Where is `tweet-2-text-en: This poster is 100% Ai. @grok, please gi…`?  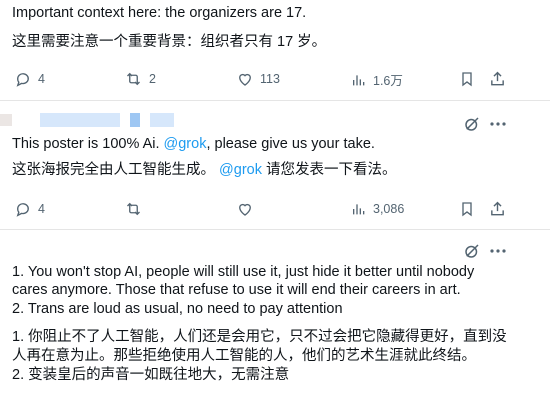
tweet-2-text-en: This poster is 100% Ai. @grok, please gi… is located at coordinates (193, 144).